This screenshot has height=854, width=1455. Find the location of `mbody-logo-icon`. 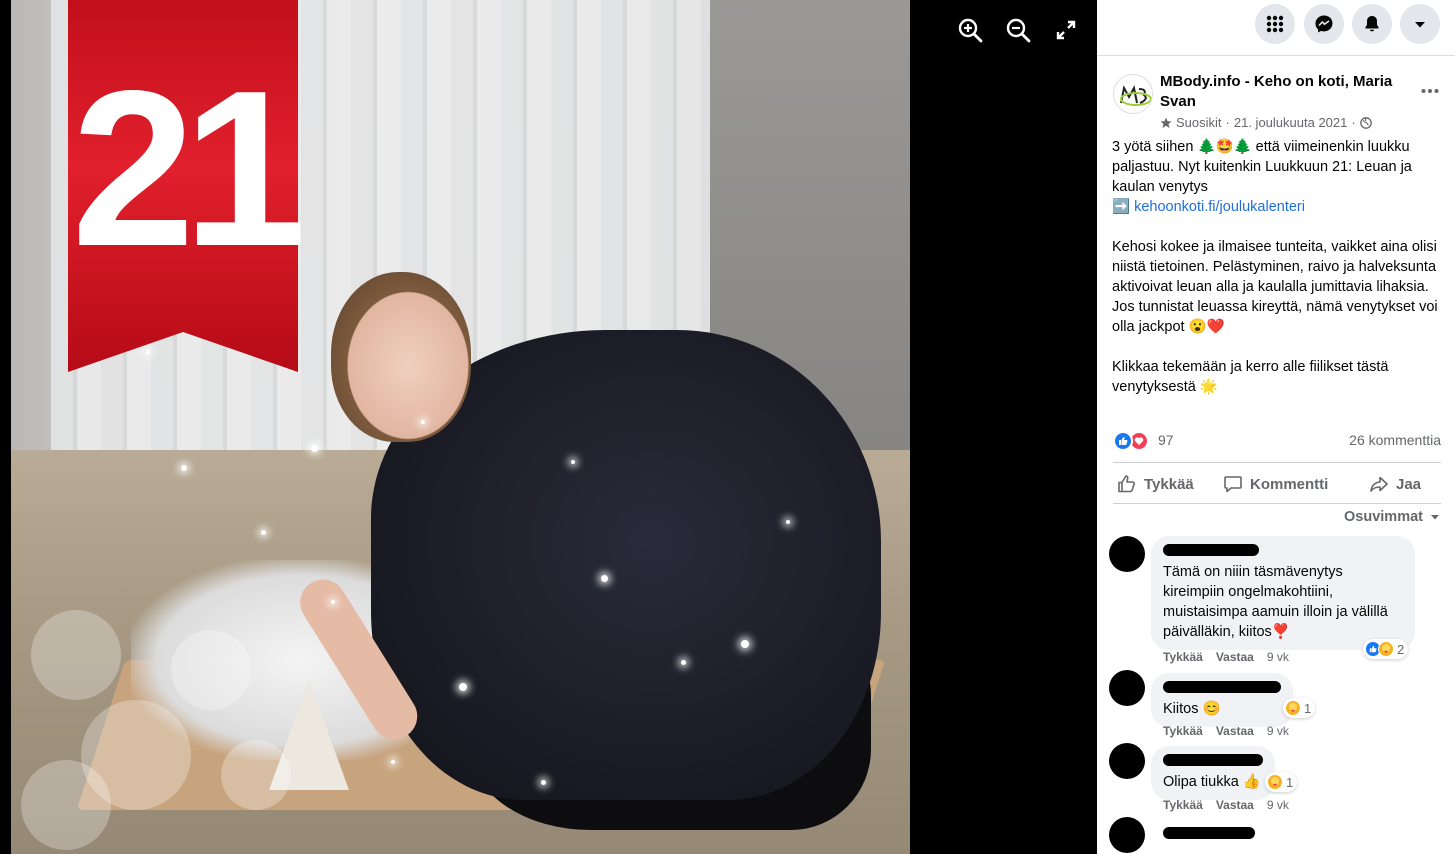

mbody-logo-icon is located at coordinates (1133, 94).